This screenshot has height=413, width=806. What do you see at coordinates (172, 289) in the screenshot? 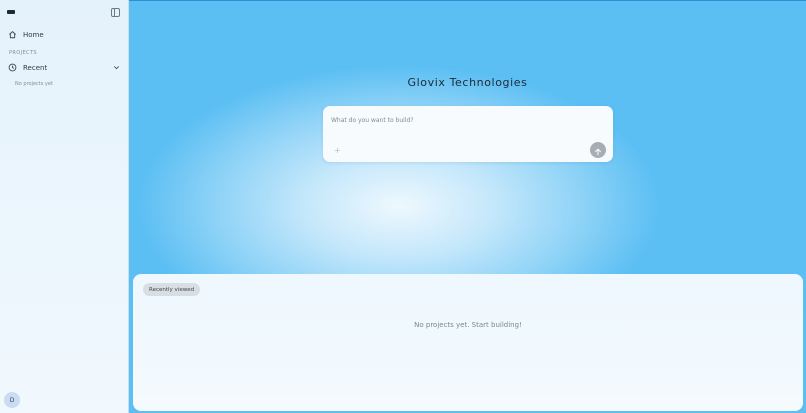
I see `recently-viewed-tab: Recently viewed` at bounding box center [172, 289].